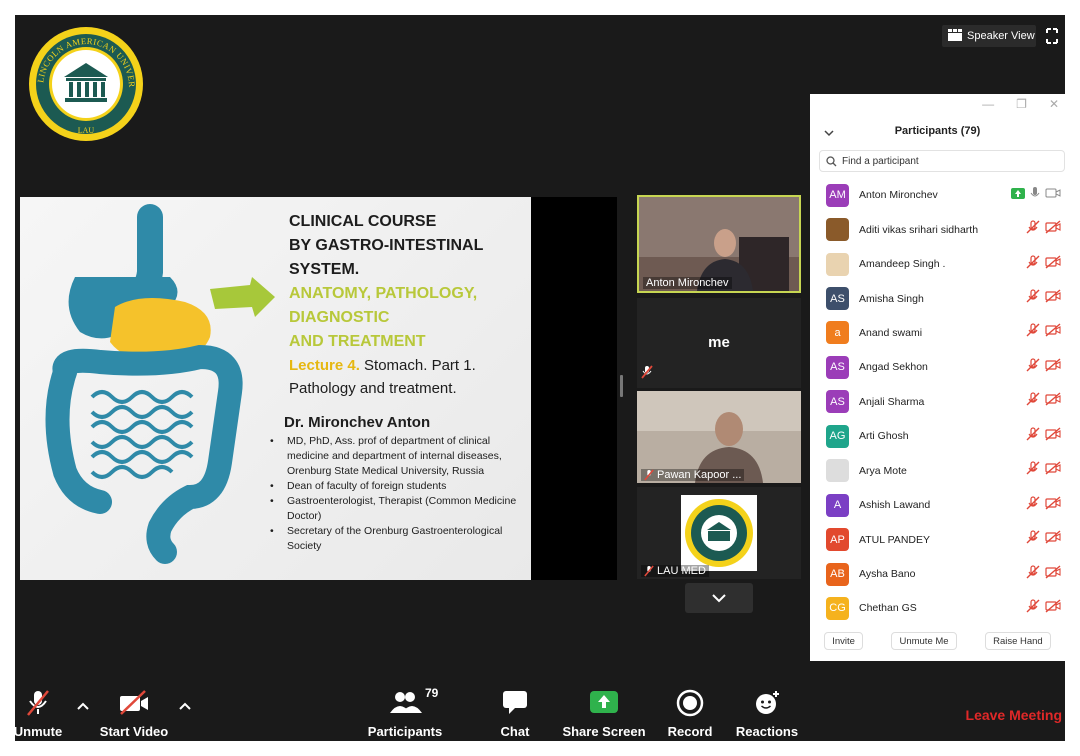 Image resolution: width=1080 pixels, height=756 pixels. I want to click on start-video-button: Start Video, so click(134, 712).